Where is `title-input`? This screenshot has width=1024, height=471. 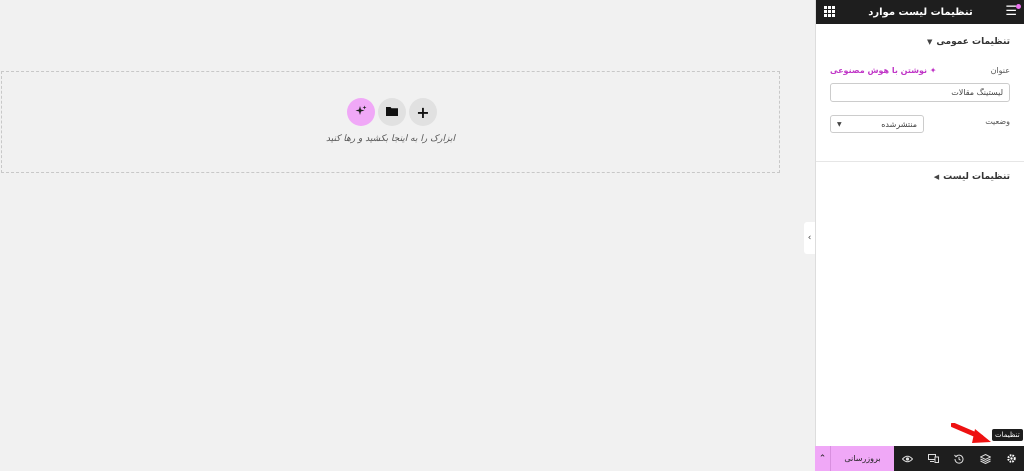 title-input is located at coordinates (920, 92).